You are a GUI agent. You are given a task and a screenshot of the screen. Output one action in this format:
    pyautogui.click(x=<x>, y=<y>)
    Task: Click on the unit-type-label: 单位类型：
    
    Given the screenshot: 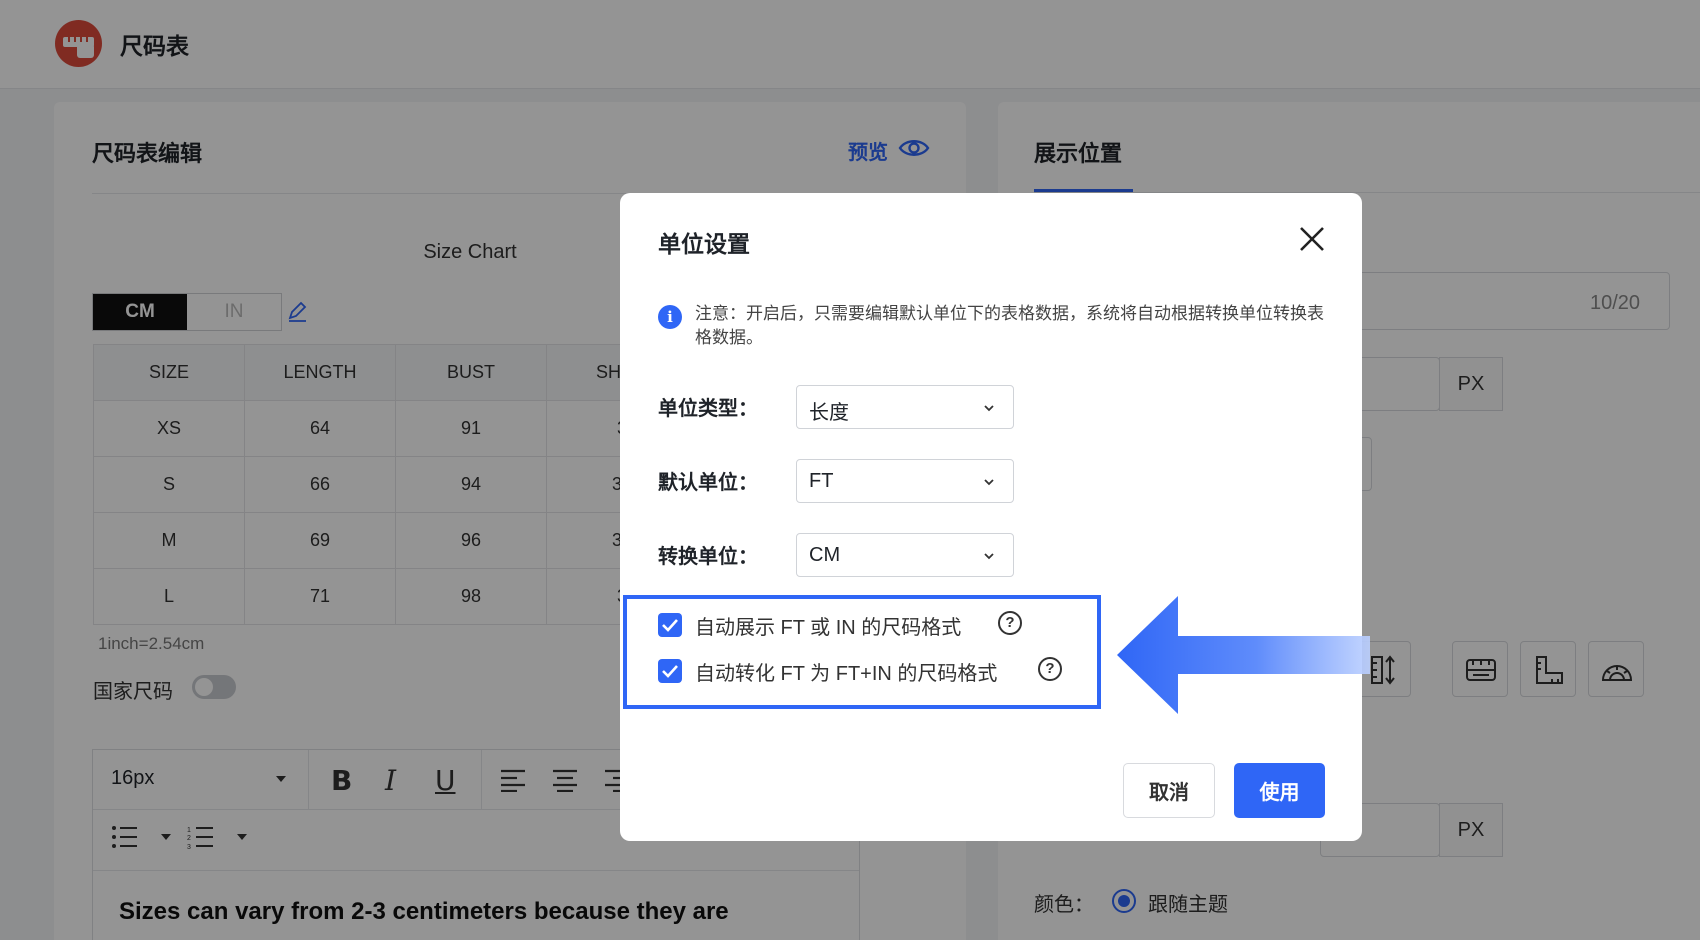 What is the action you would take?
    pyautogui.click(x=708, y=409)
    